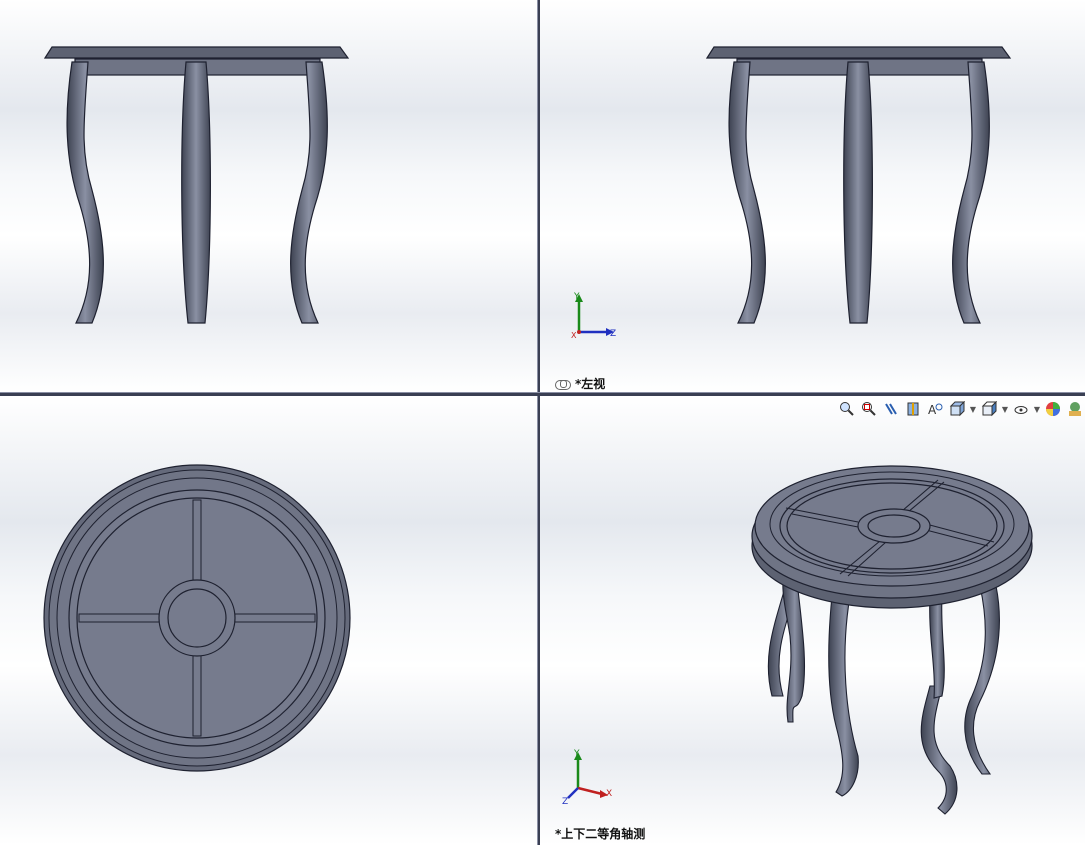 The width and height of the screenshot is (1085, 845). I want to click on horizontal-viewport-splitter, so click(542, 394).